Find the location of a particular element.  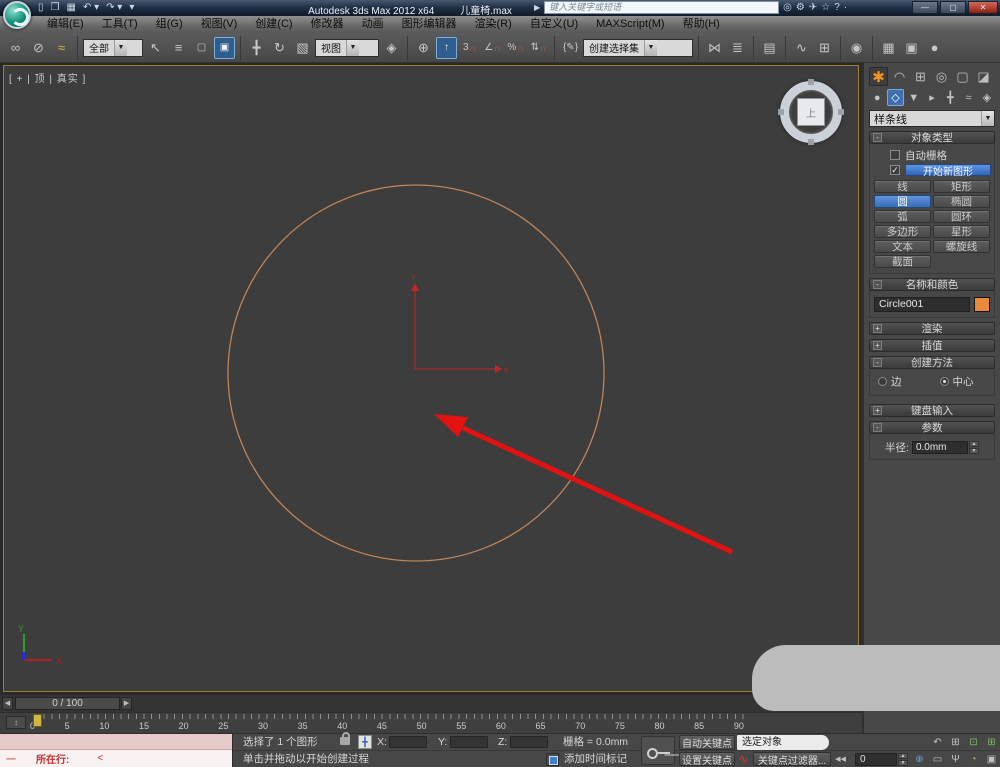

select-by-name-icon: ≡ is located at coordinates (178, 48).